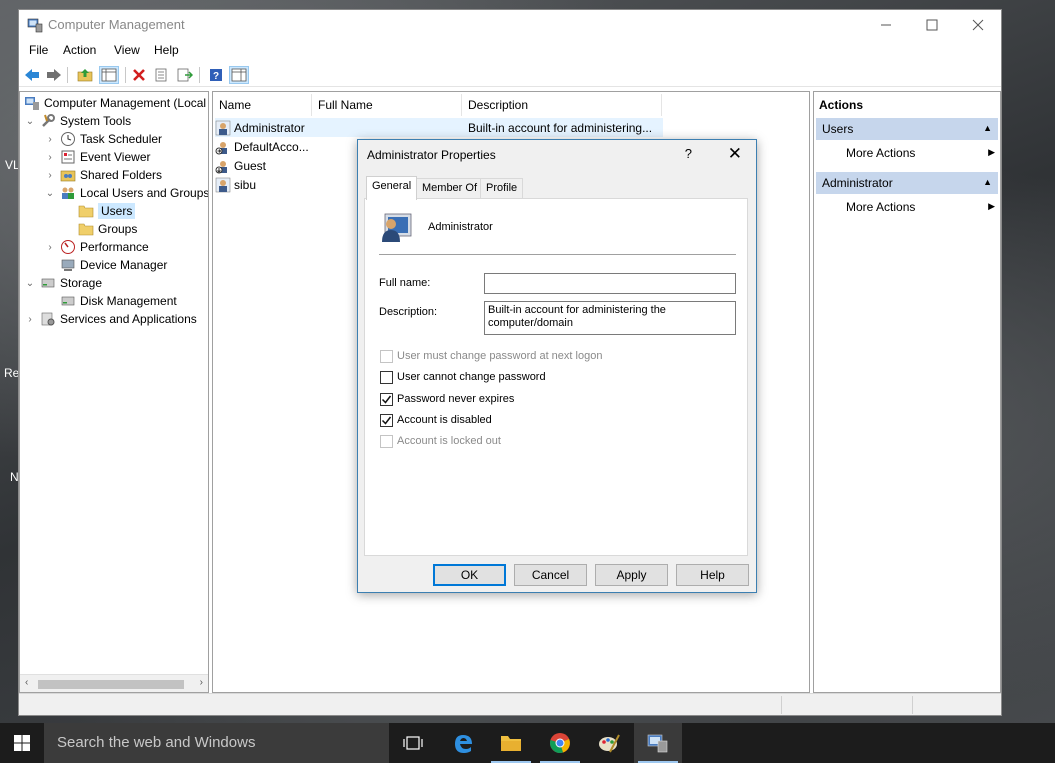 This screenshot has width=1055, height=763. I want to click on submenu-arrow-icon: ▶, so click(991, 206).